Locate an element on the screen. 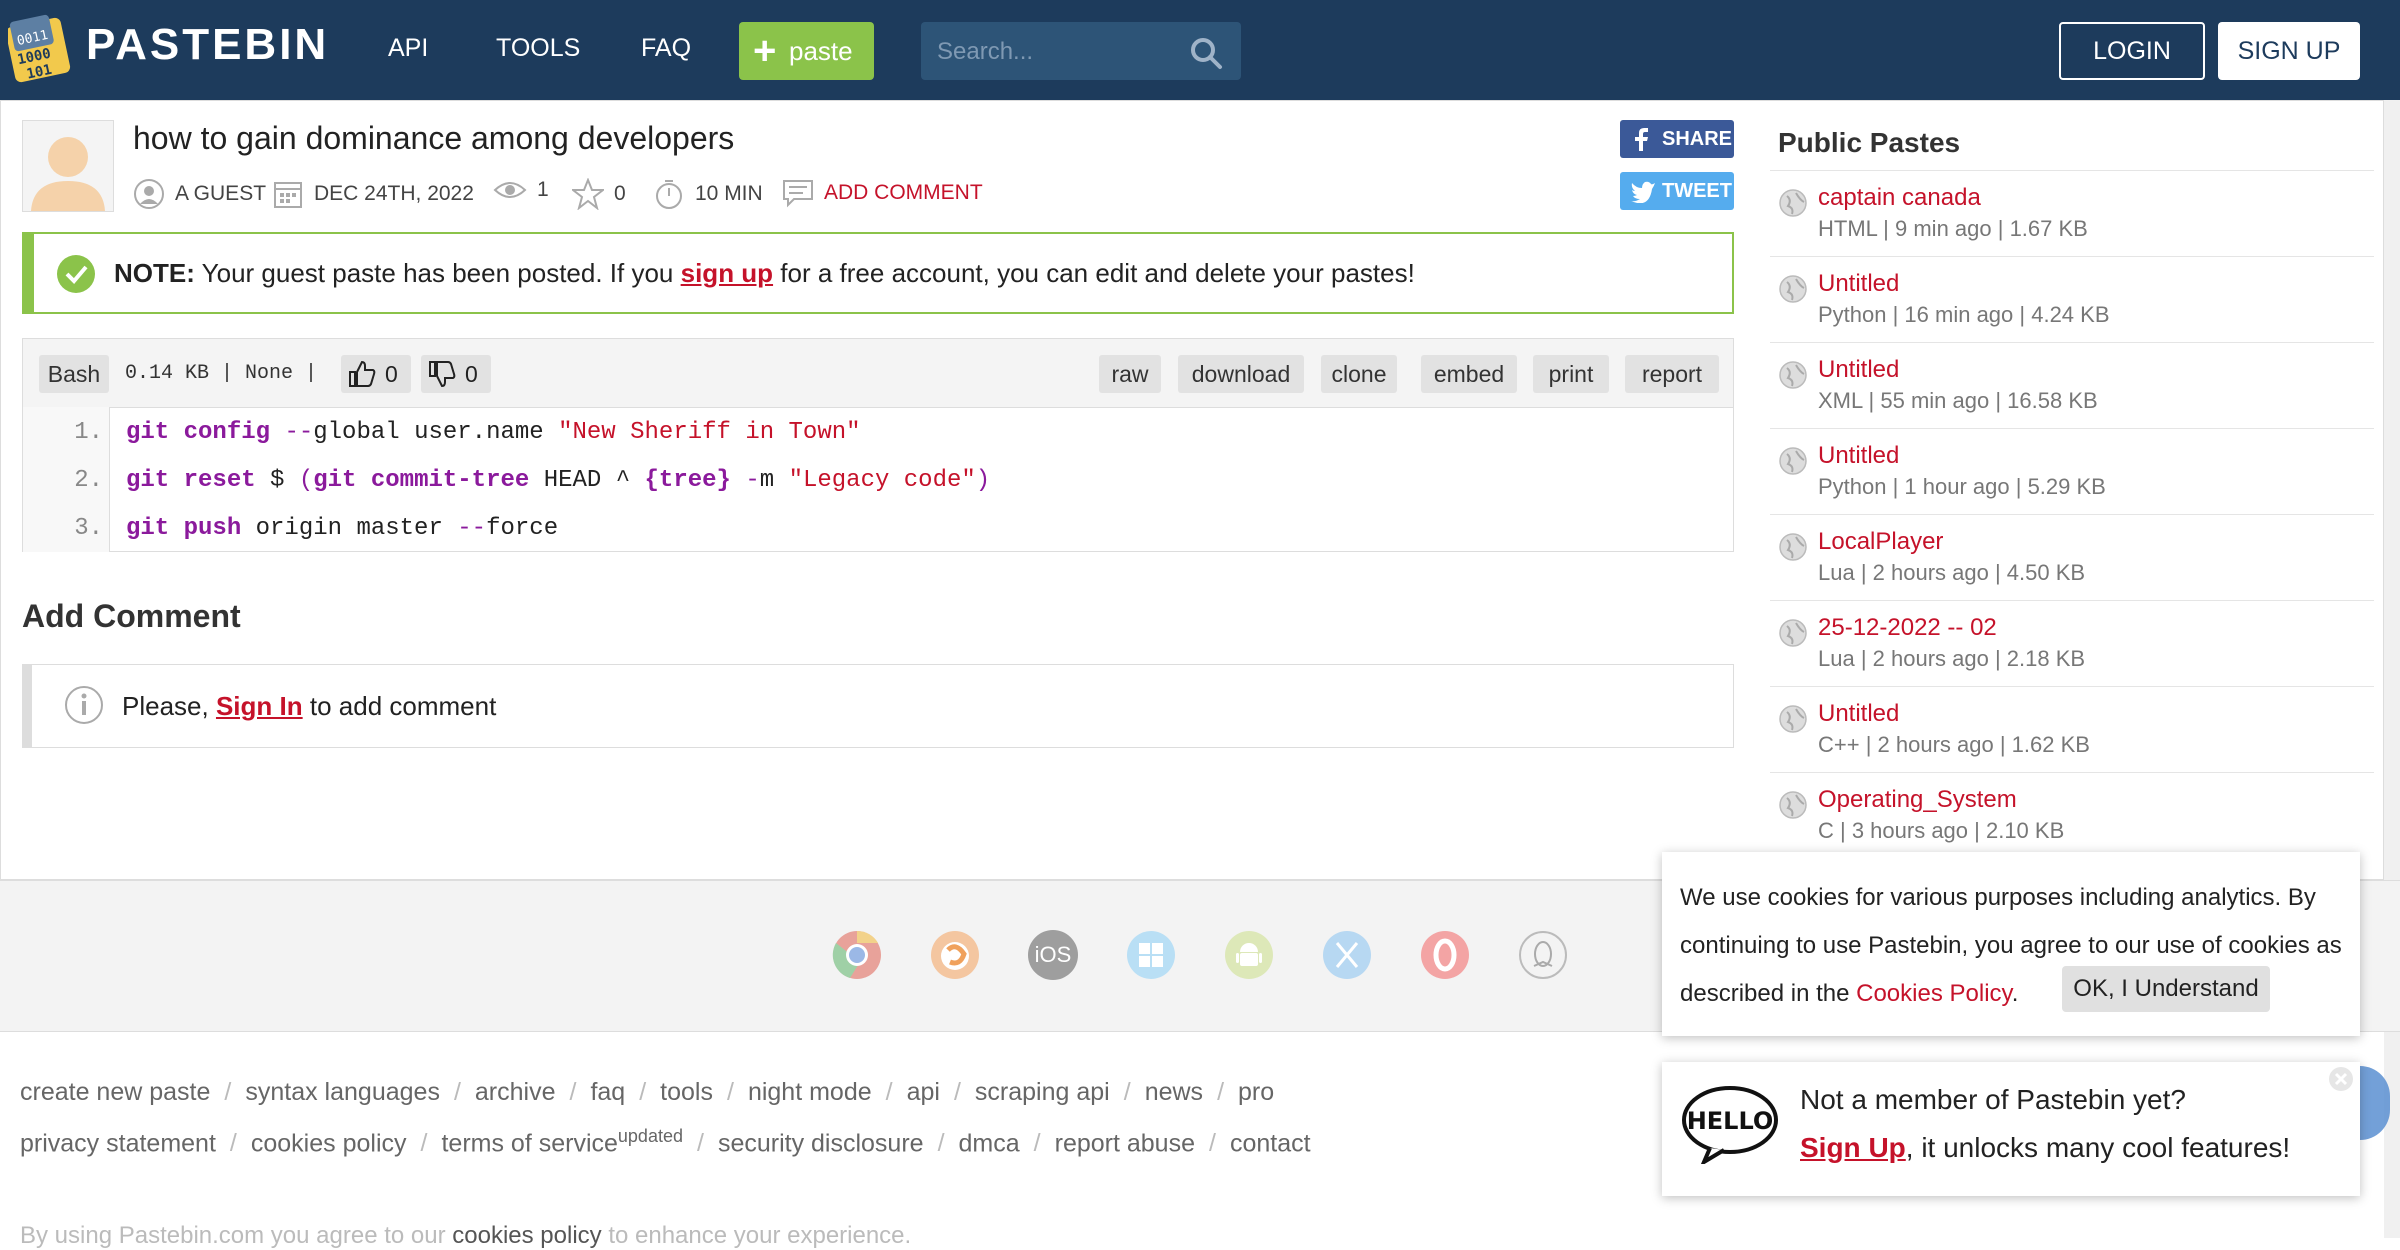  promo-body: Sign Up, it unlocks many cool features! is located at coordinates (2045, 1148).